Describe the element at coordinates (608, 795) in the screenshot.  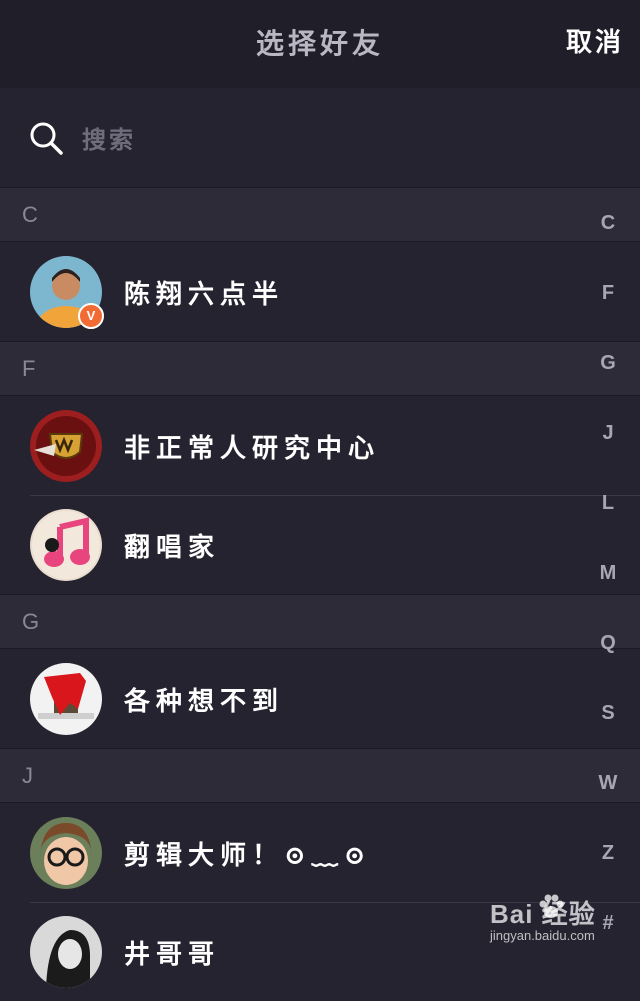
I see `index-letter-w: W` at that location.